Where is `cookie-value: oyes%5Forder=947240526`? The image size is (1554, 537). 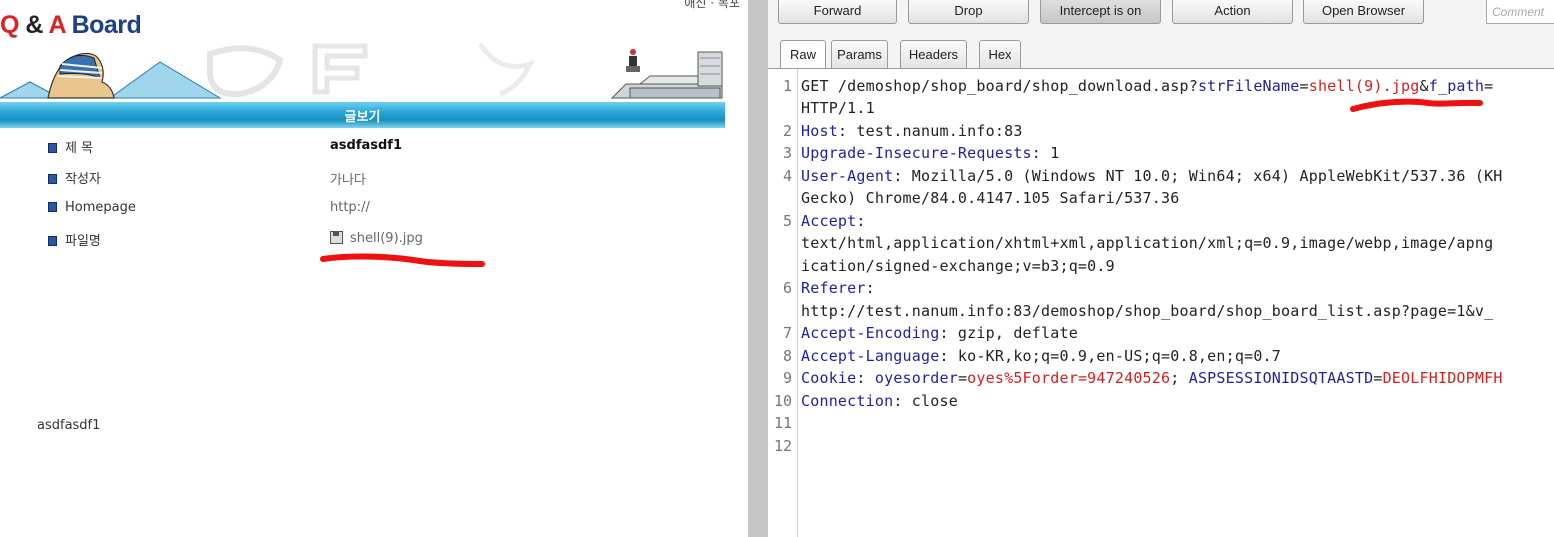 cookie-value: oyes%5Forder=947240526 is located at coordinates (1069, 378).